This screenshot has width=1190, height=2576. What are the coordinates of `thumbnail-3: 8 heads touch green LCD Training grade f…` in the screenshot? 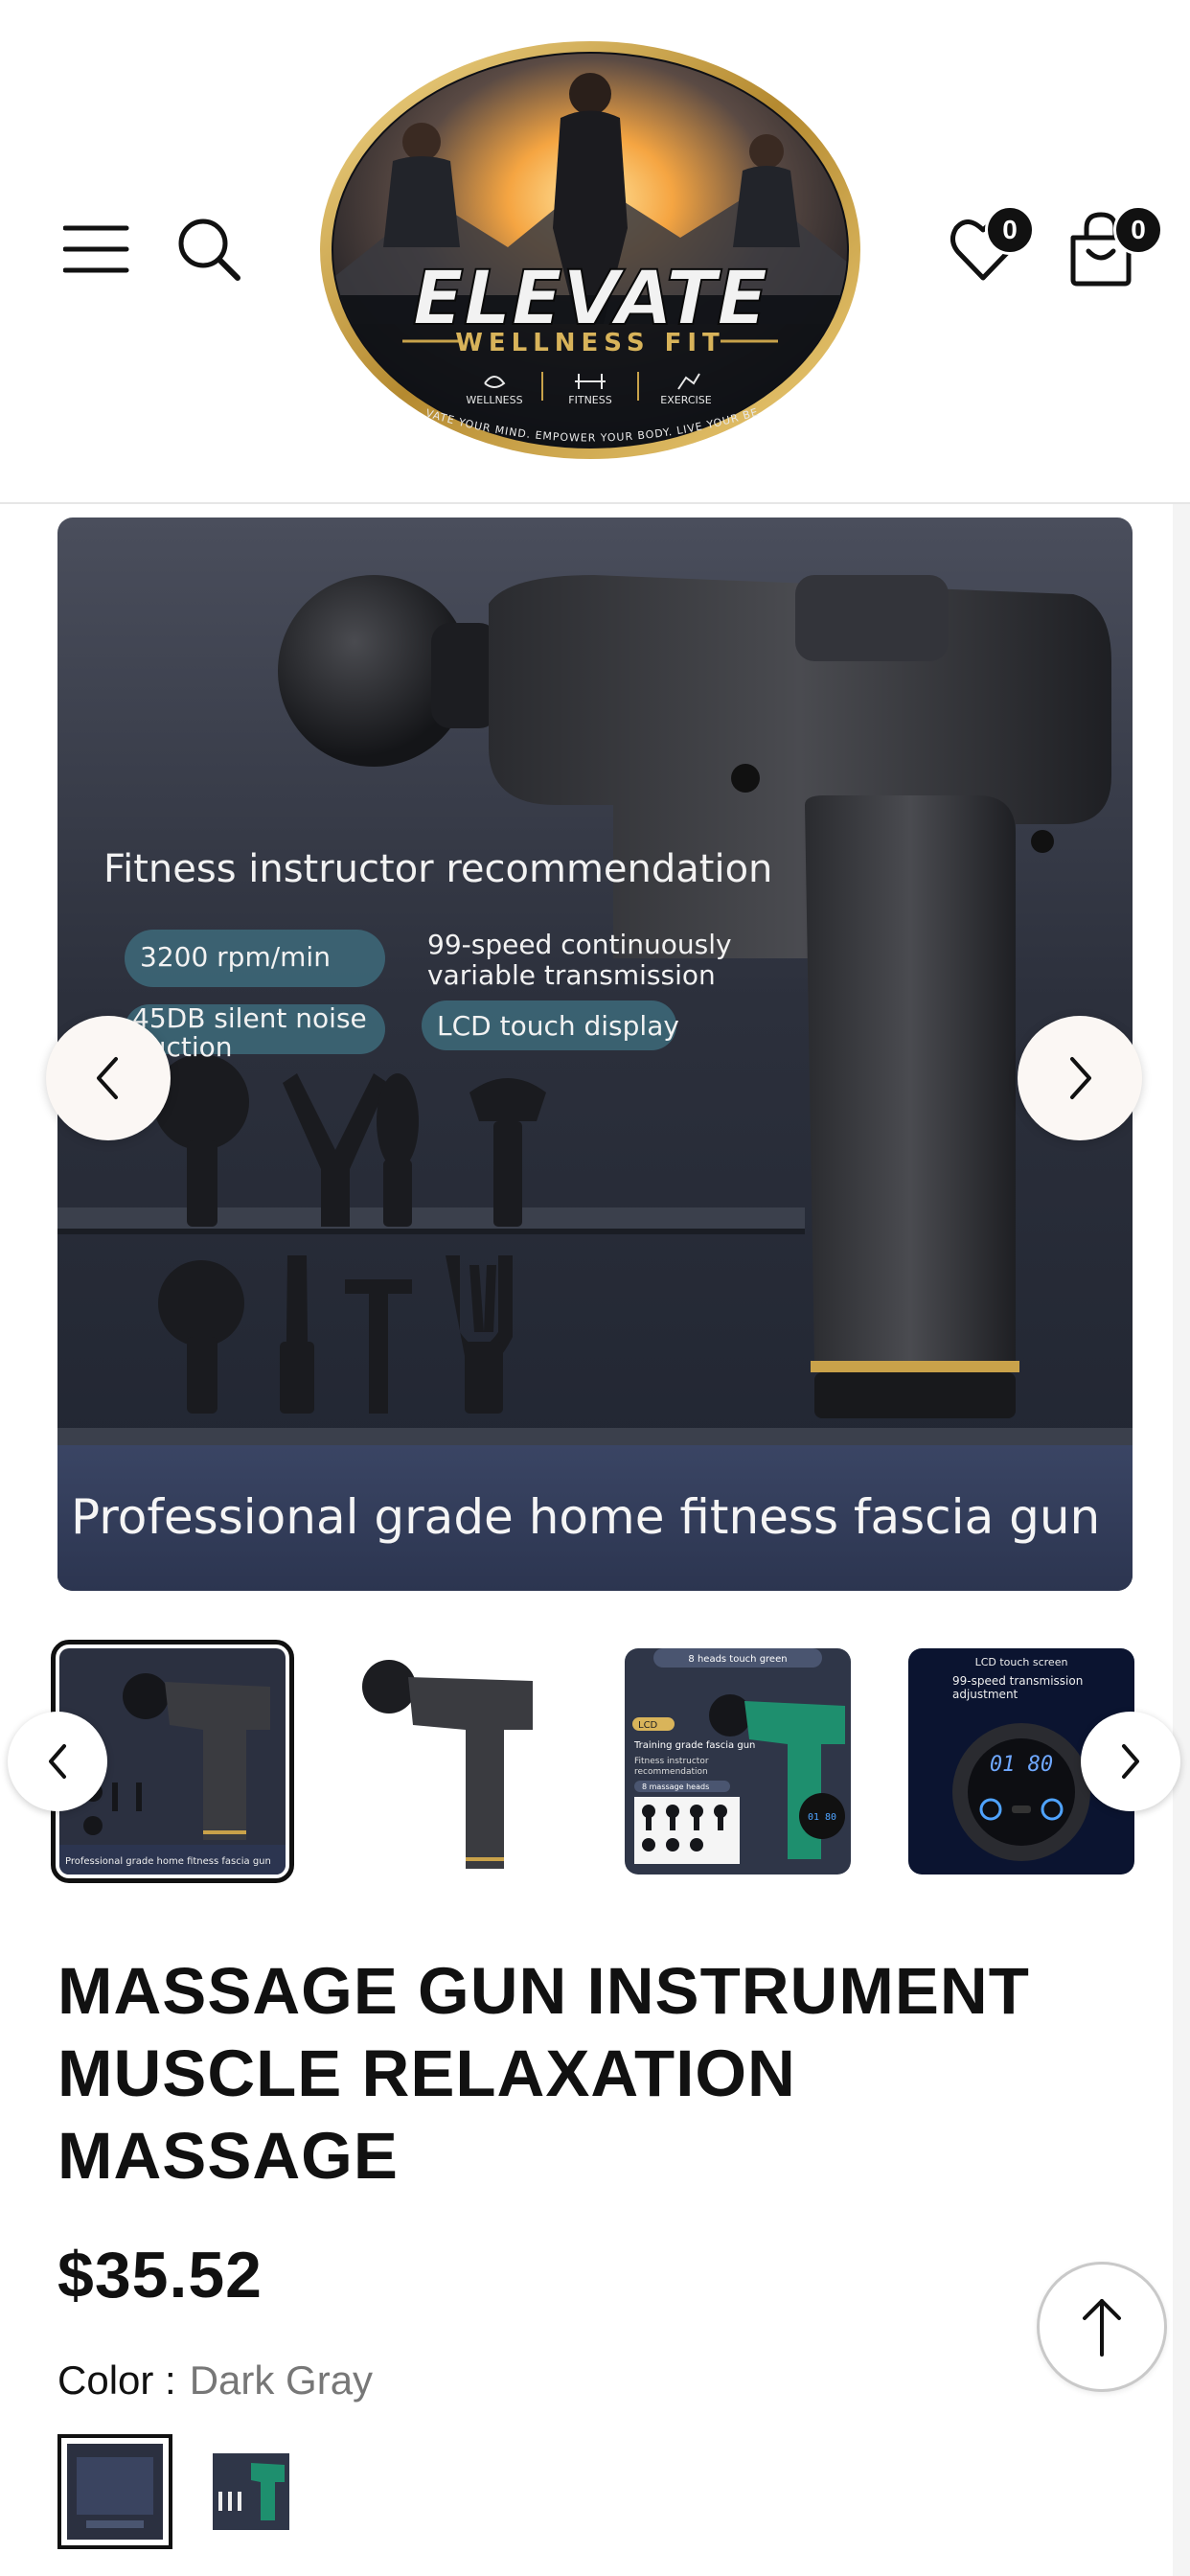 It's located at (738, 1761).